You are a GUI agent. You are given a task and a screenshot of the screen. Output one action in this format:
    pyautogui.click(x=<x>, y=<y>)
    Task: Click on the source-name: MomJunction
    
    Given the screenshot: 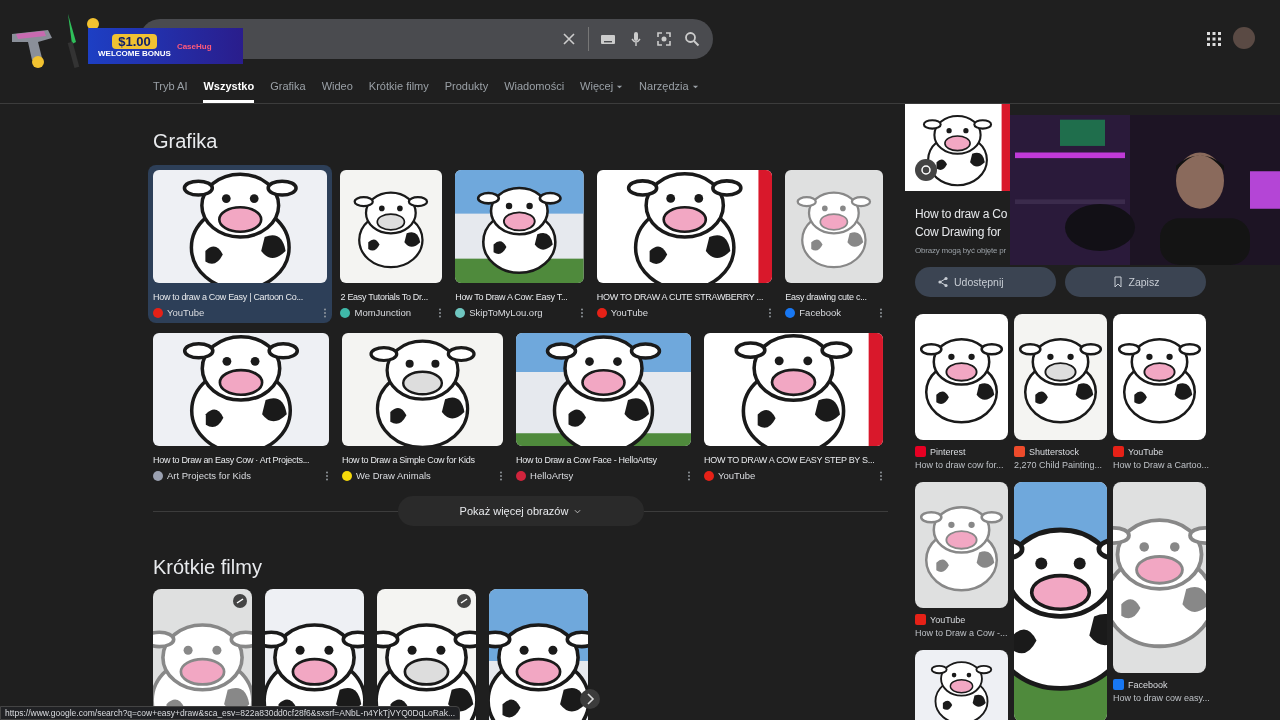 What is the action you would take?
    pyautogui.click(x=383, y=312)
    